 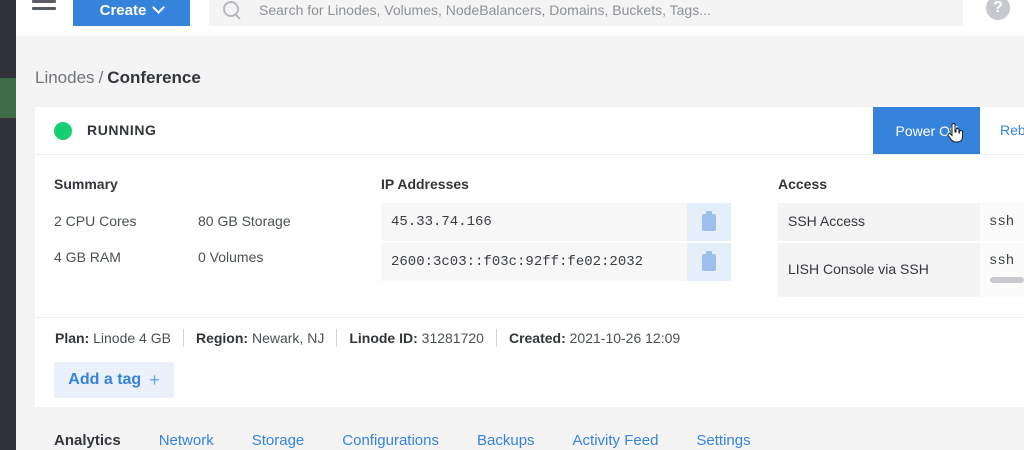 What do you see at coordinates (154, 379) in the screenshot?
I see `plus-icon: +` at bounding box center [154, 379].